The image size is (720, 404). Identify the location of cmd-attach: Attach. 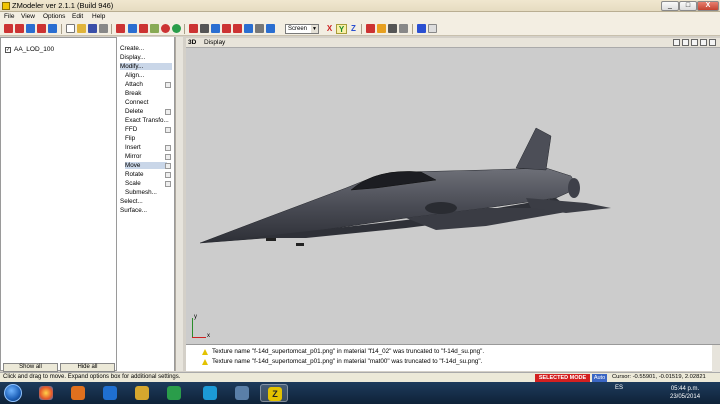
(134, 84).